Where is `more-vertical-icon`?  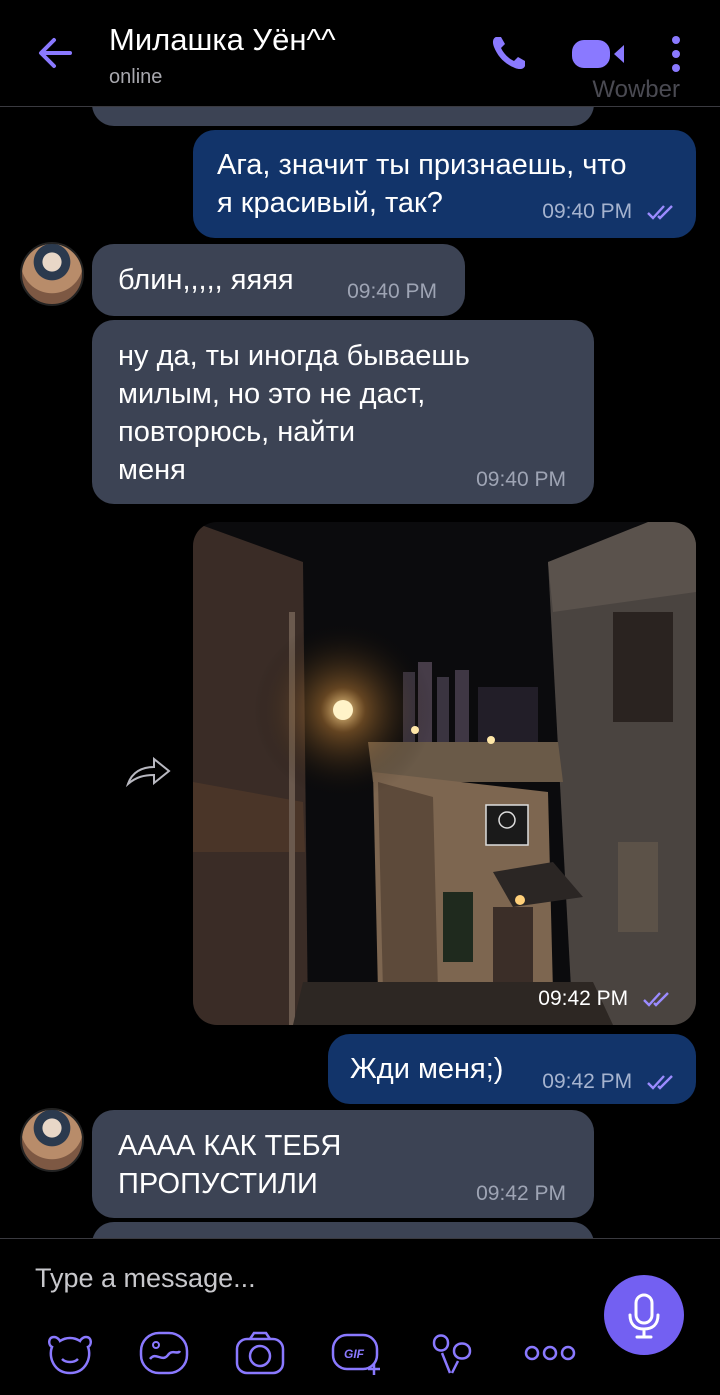 more-vertical-icon is located at coordinates (676, 54).